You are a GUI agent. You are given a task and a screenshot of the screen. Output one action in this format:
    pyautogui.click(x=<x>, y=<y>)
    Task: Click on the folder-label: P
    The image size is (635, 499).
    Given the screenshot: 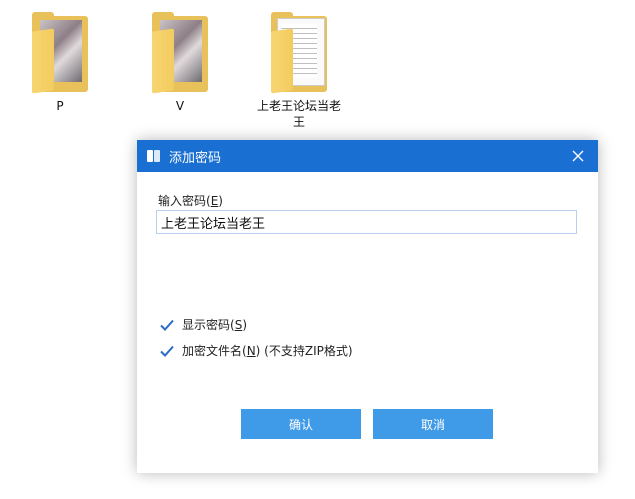 What is the action you would take?
    pyautogui.click(x=60, y=106)
    